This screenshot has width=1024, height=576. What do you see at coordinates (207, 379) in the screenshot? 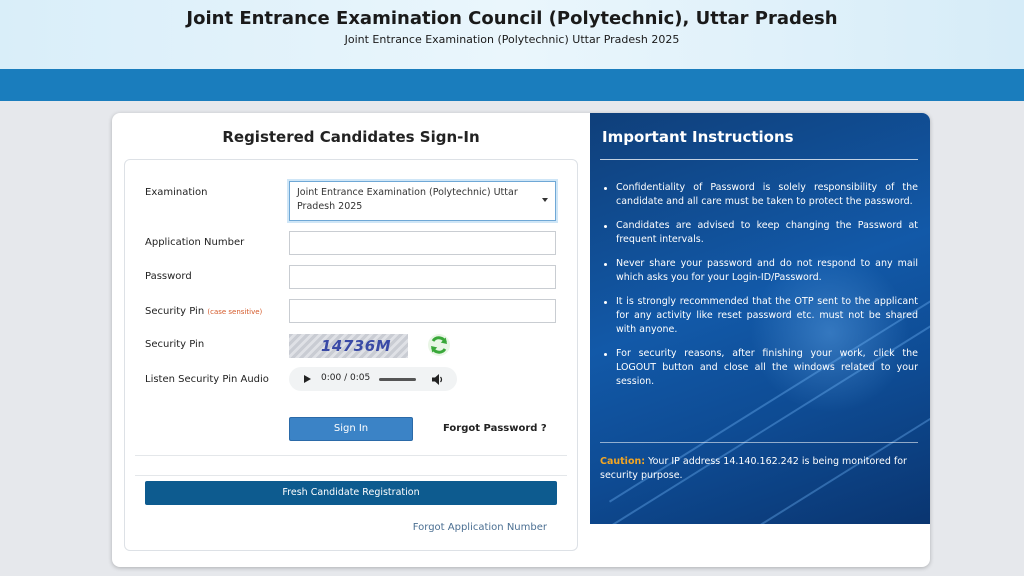
I see `audio-label: Listen Security Pin Audio` at bounding box center [207, 379].